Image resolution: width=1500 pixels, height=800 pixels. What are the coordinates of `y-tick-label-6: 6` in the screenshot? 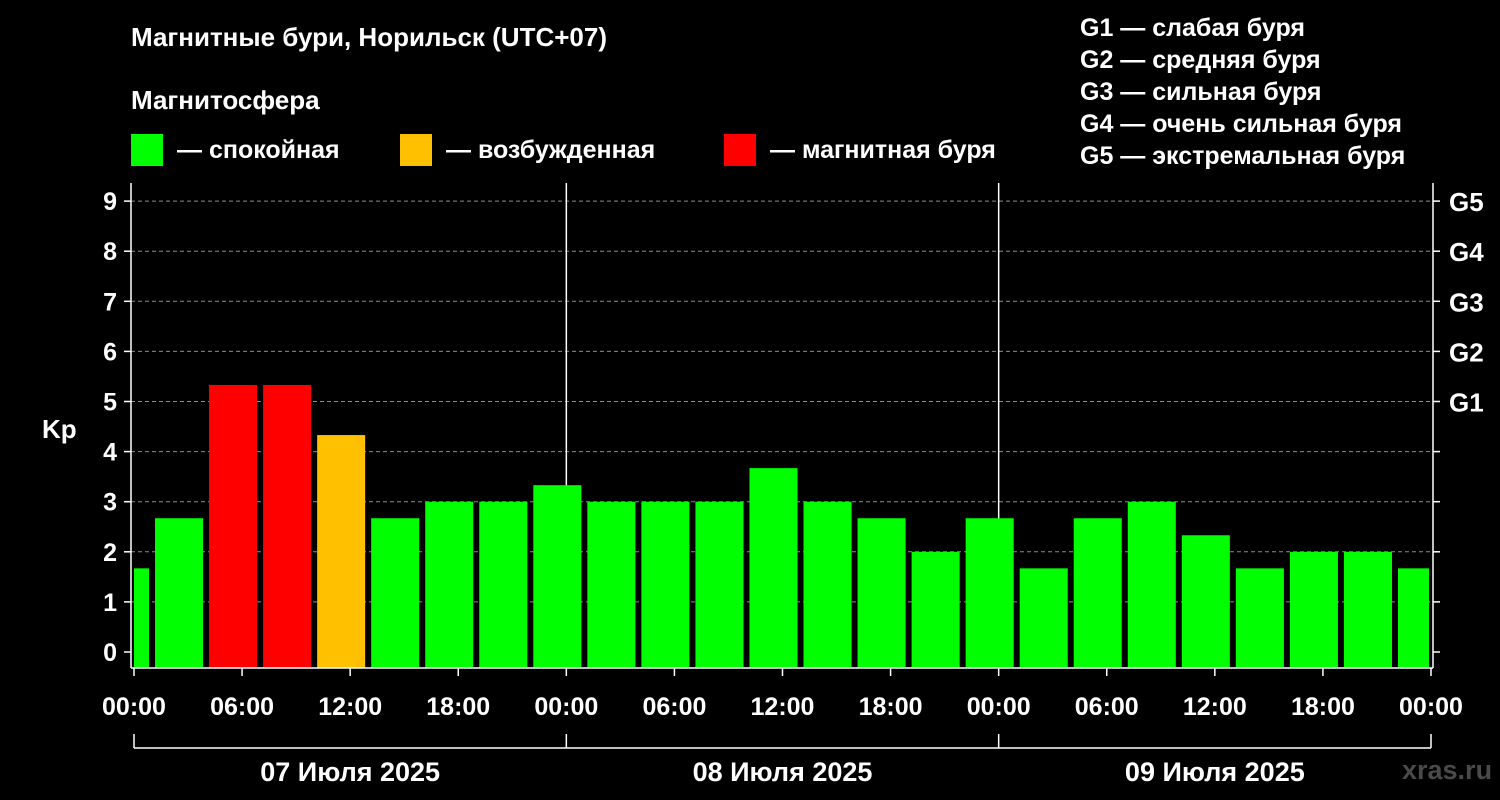 It's located at (110, 352).